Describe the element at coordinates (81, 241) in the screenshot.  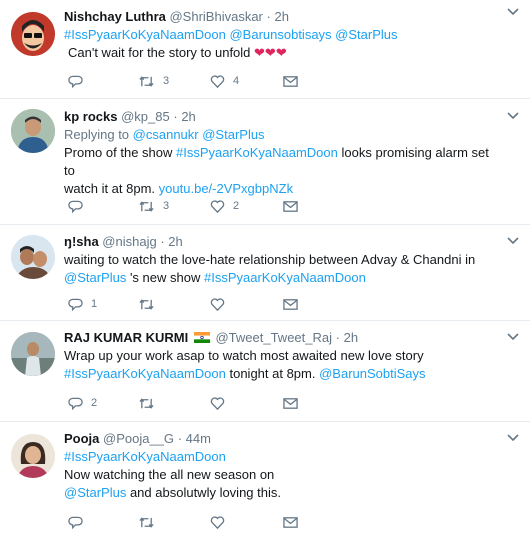
I see `display-name: ŋ!sha` at that location.